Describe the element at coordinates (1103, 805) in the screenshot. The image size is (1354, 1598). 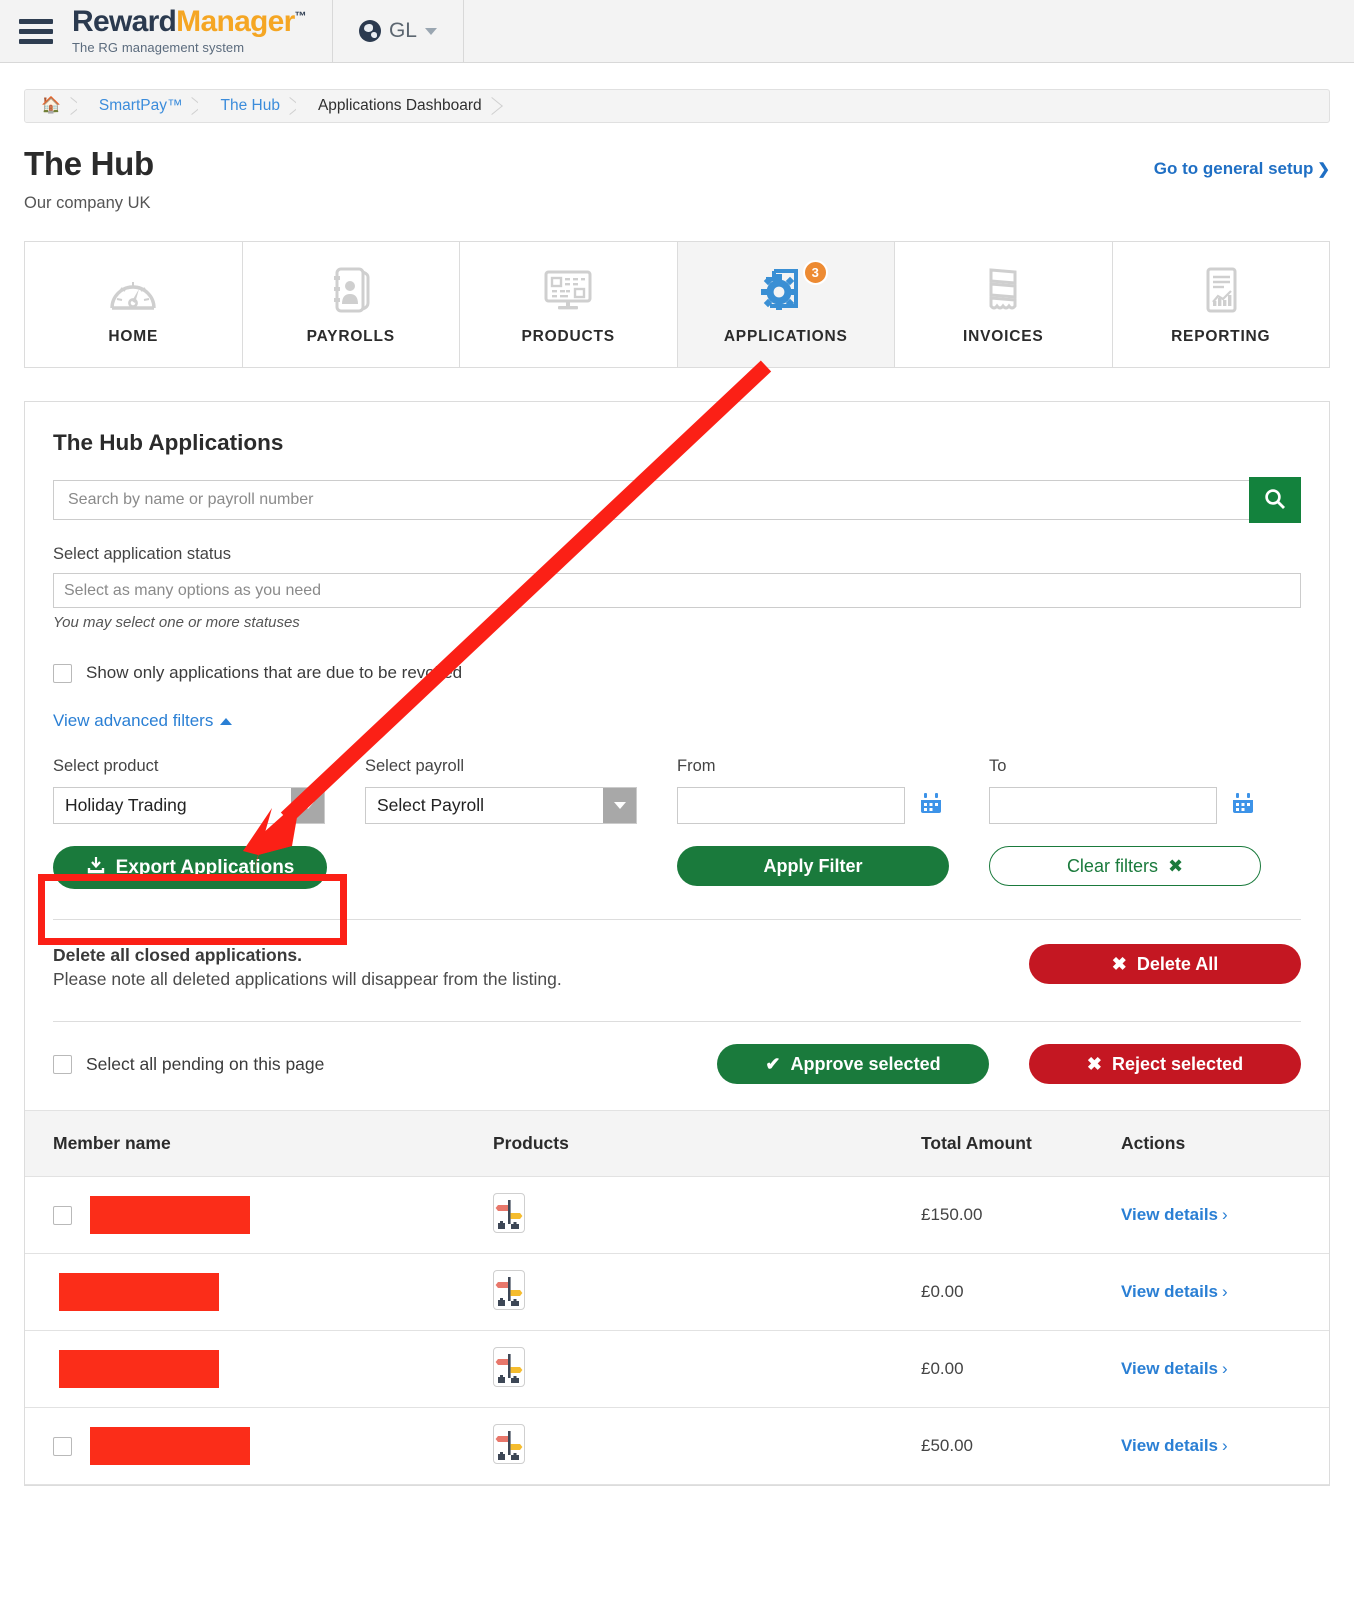
I see `to-date-input` at that location.